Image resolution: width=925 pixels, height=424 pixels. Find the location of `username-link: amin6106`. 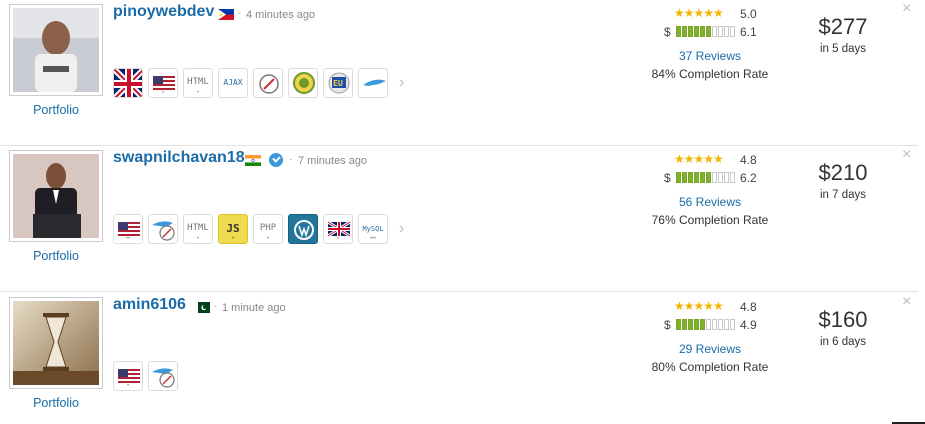

username-link: amin6106 is located at coordinates (149, 305).